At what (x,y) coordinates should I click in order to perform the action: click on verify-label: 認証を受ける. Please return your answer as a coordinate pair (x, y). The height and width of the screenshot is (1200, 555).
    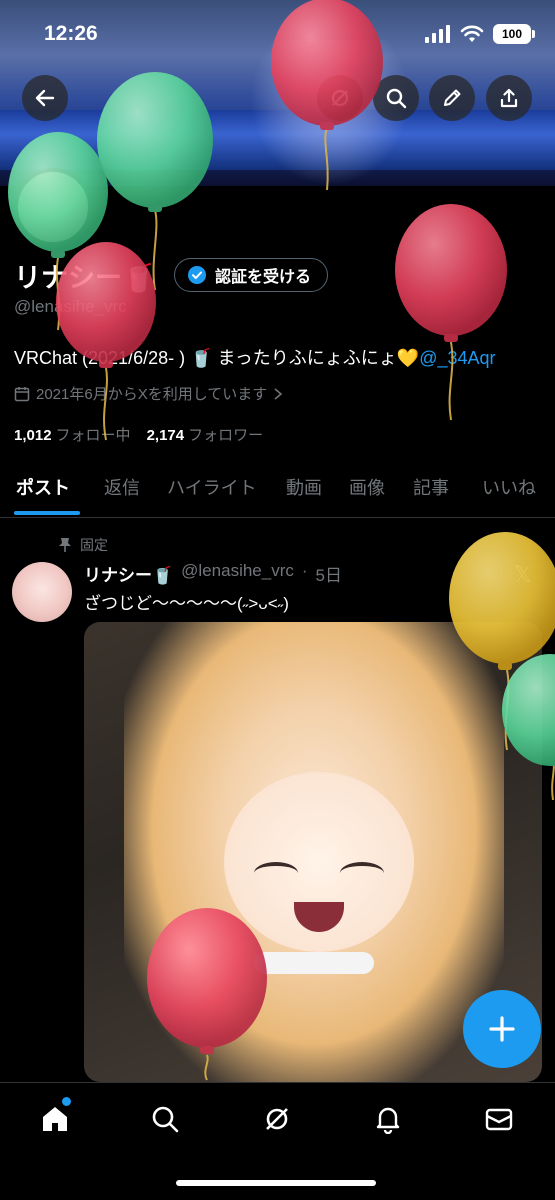
    Looking at the image, I should click on (263, 277).